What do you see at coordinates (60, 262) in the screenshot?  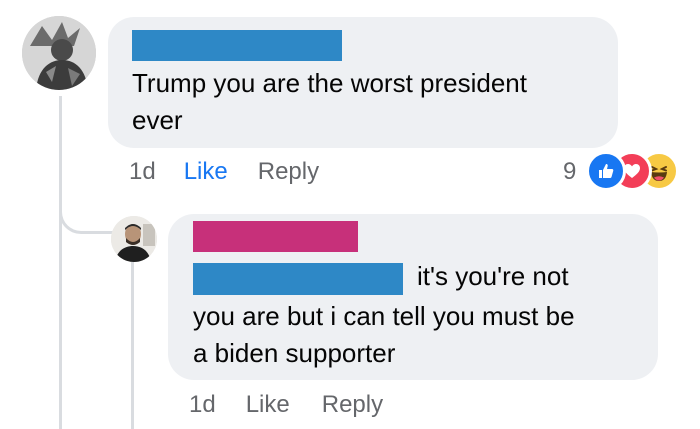 I see `thread-line-vertical` at bounding box center [60, 262].